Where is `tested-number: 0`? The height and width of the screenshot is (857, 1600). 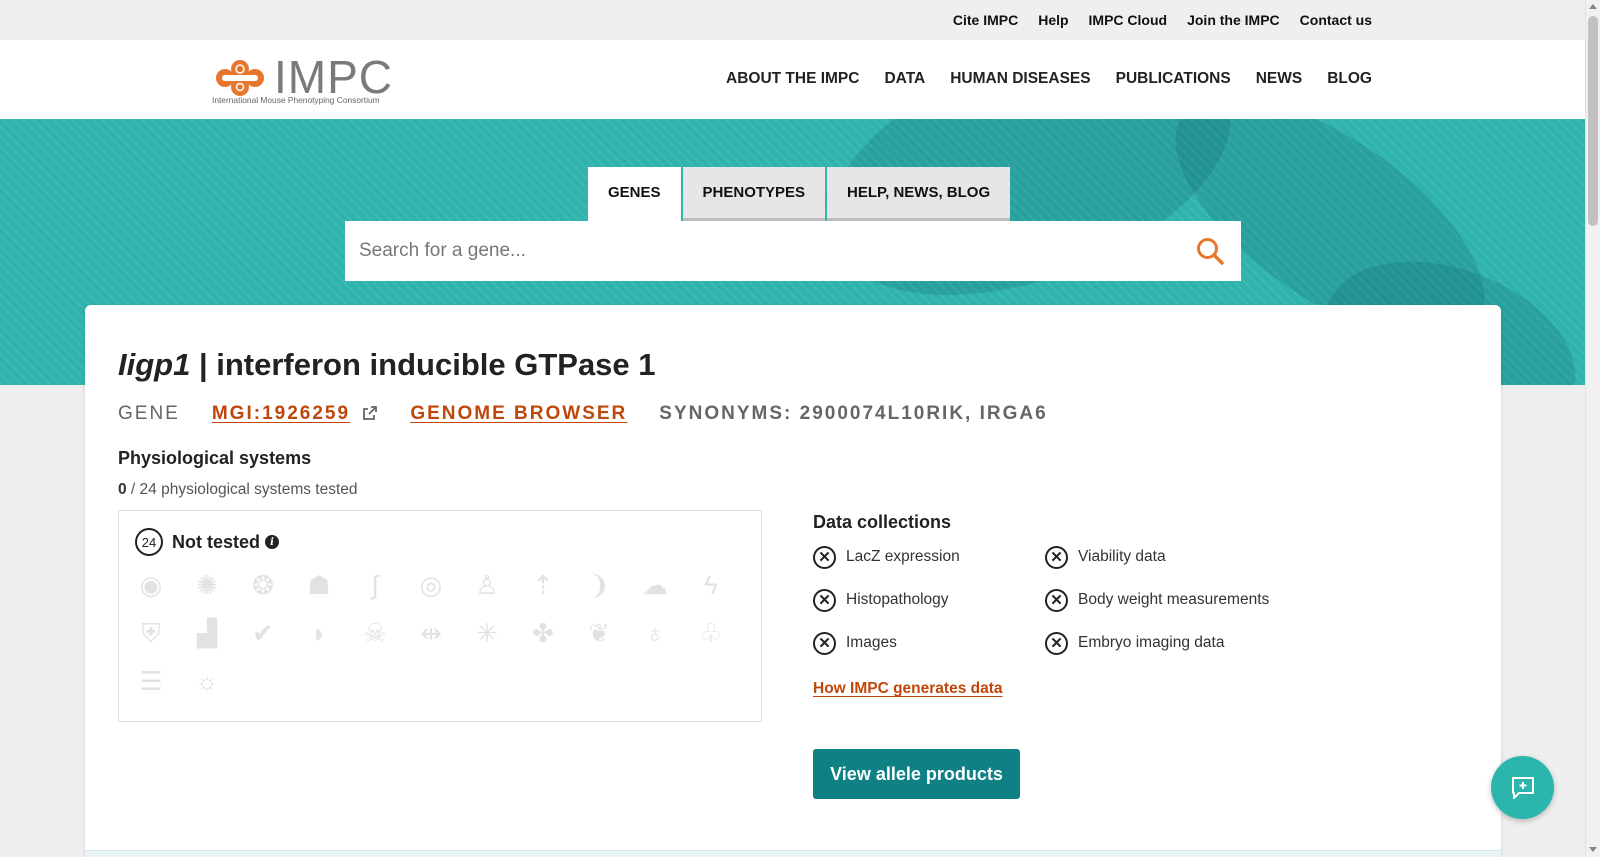
tested-number: 0 is located at coordinates (122, 489).